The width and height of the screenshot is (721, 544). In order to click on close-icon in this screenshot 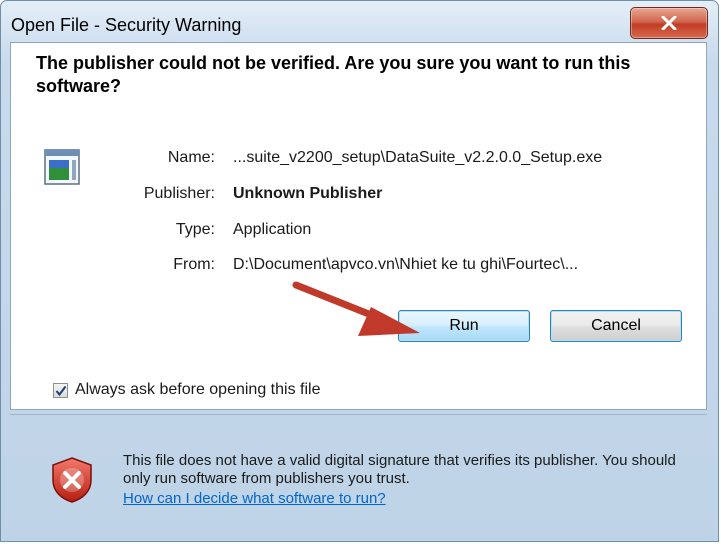, I will do `click(669, 23)`.